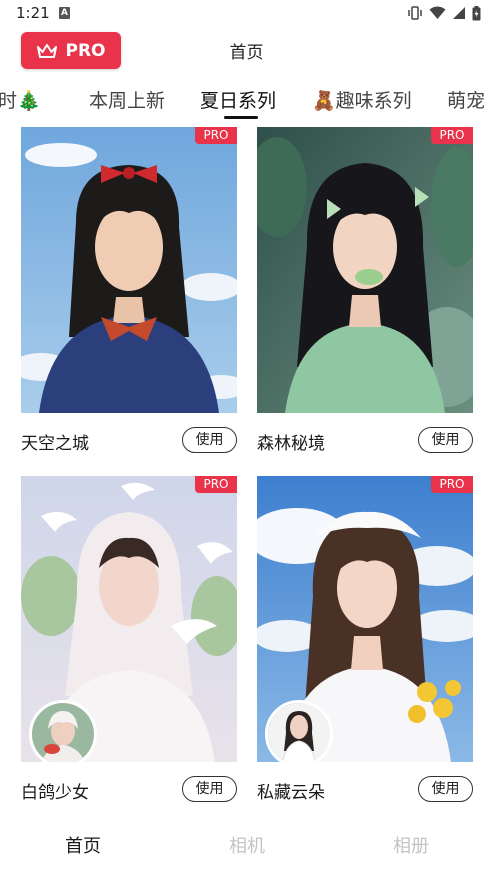 The image size is (493, 878). I want to click on status-time: 1:21, so click(33, 13).